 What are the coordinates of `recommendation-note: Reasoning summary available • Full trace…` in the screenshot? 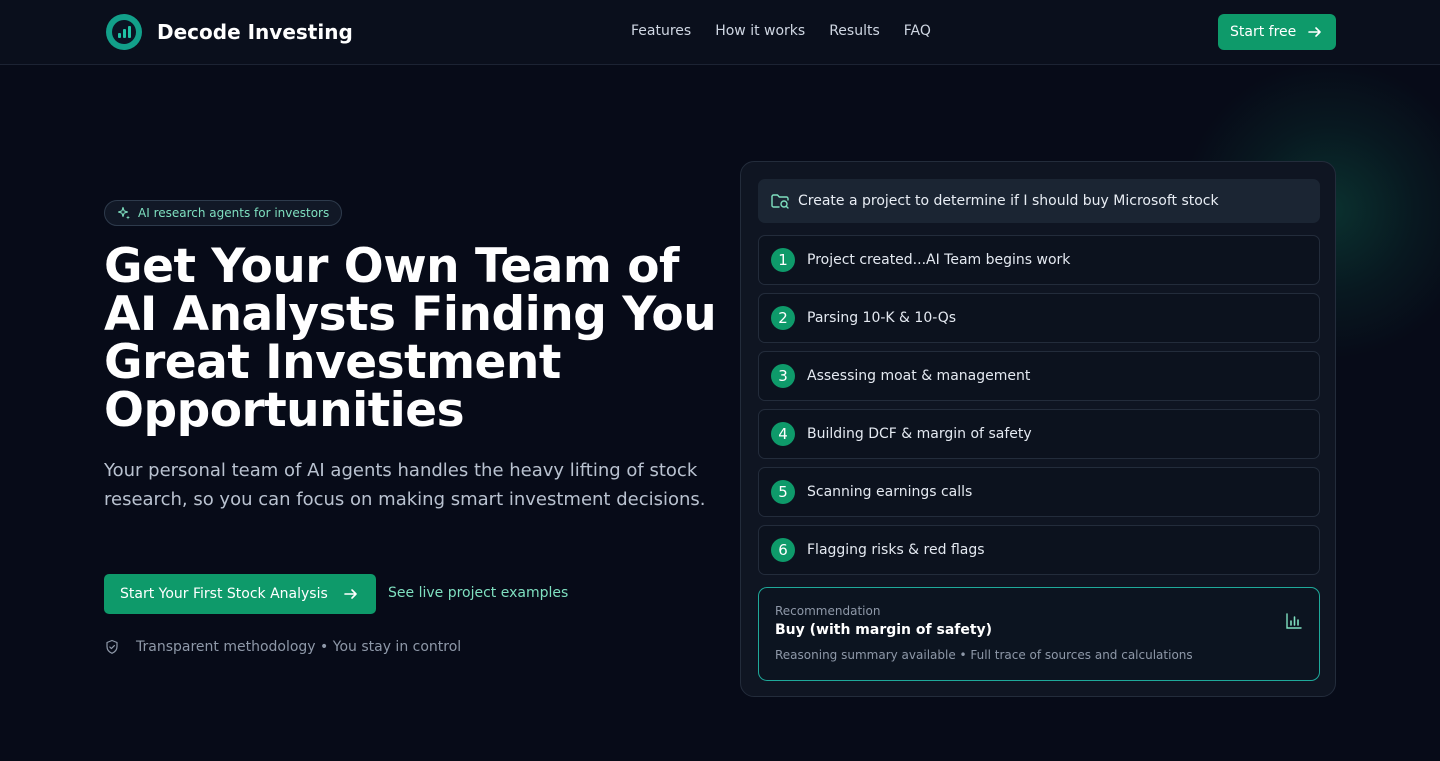 It's located at (984, 655).